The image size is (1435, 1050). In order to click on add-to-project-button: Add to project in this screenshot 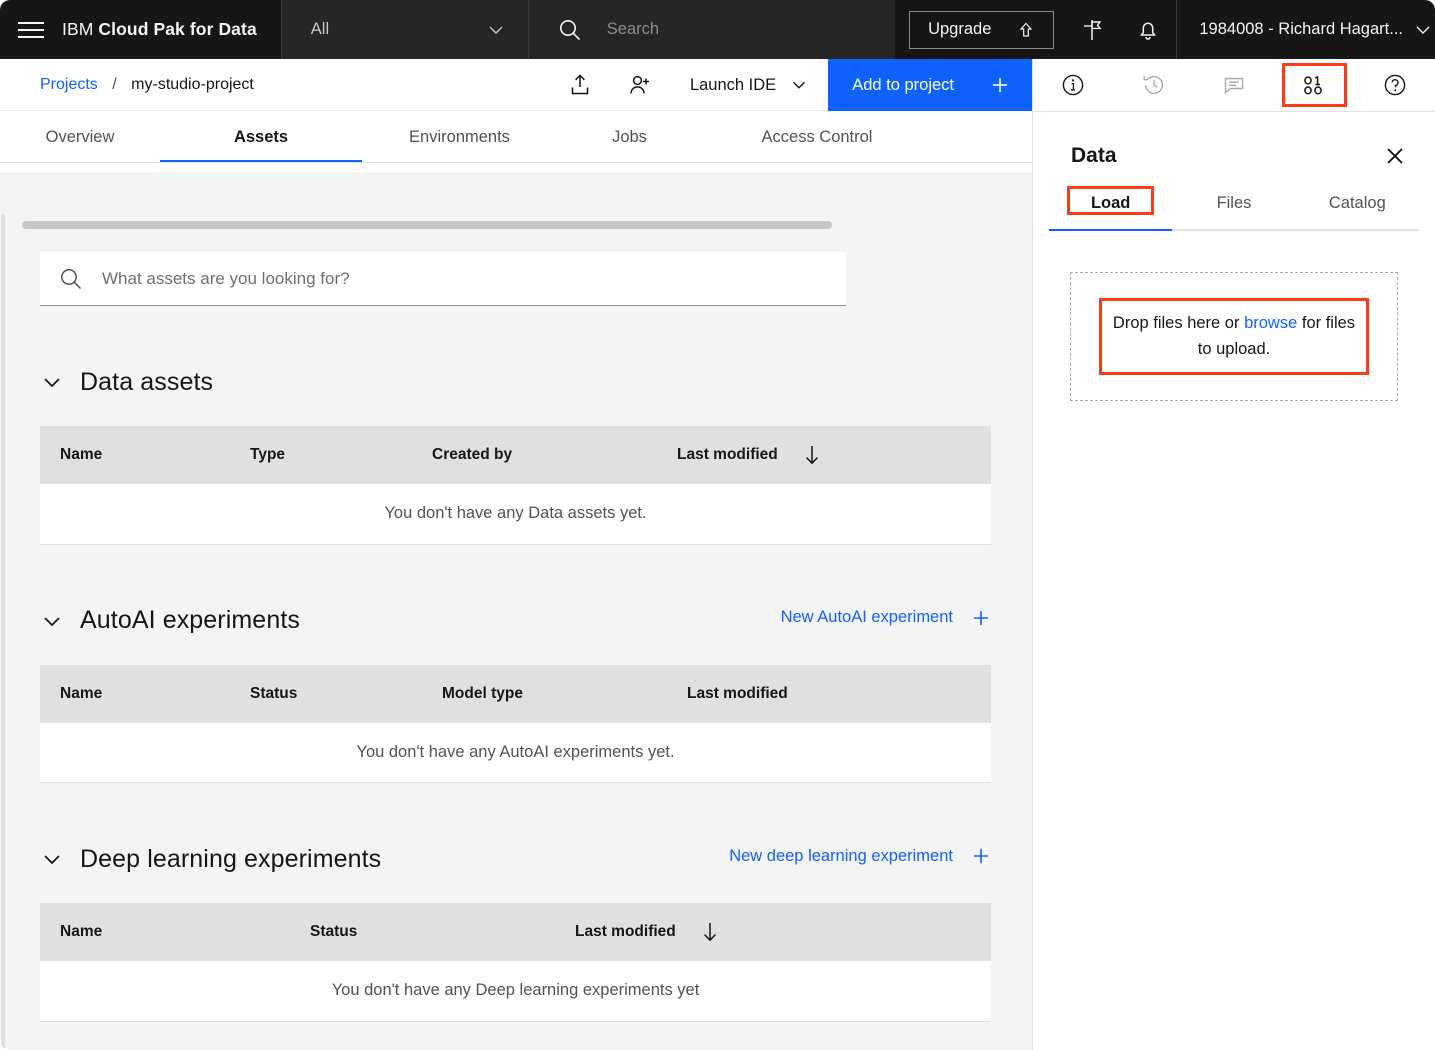, I will do `click(930, 85)`.